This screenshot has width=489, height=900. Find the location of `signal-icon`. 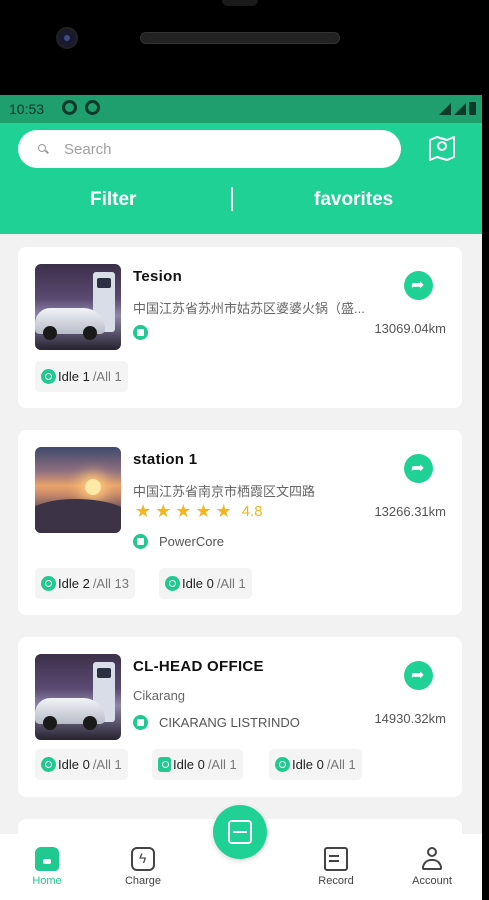

signal-icon is located at coordinates (460, 109).